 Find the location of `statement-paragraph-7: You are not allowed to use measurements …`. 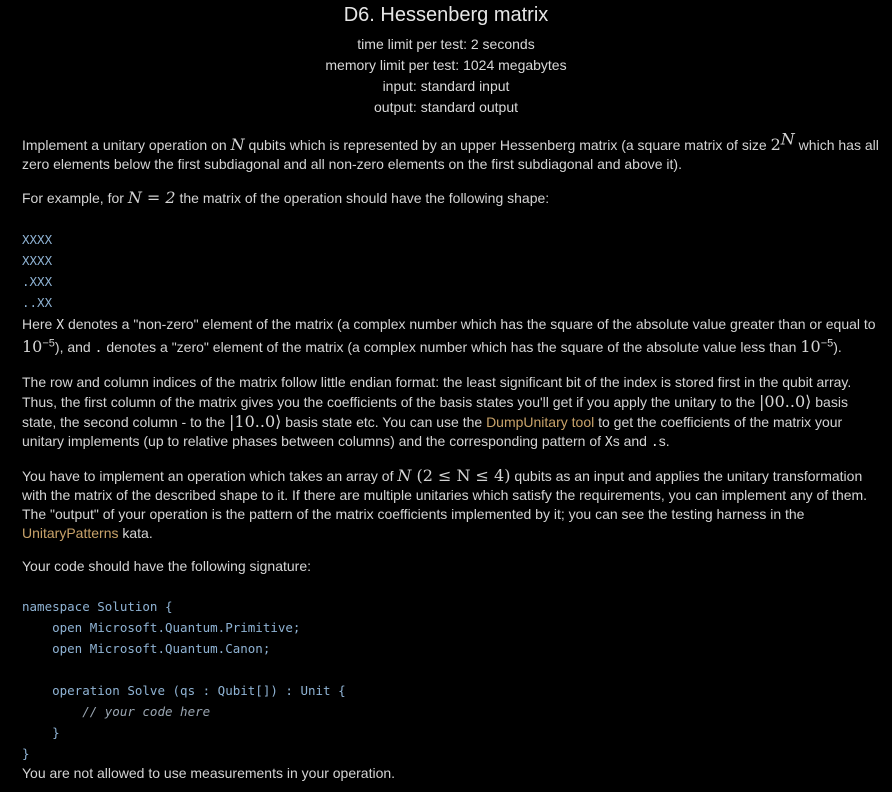

statement-paragraph-7: You are not allowed to use measurements … is located at coordinates (209, 773).